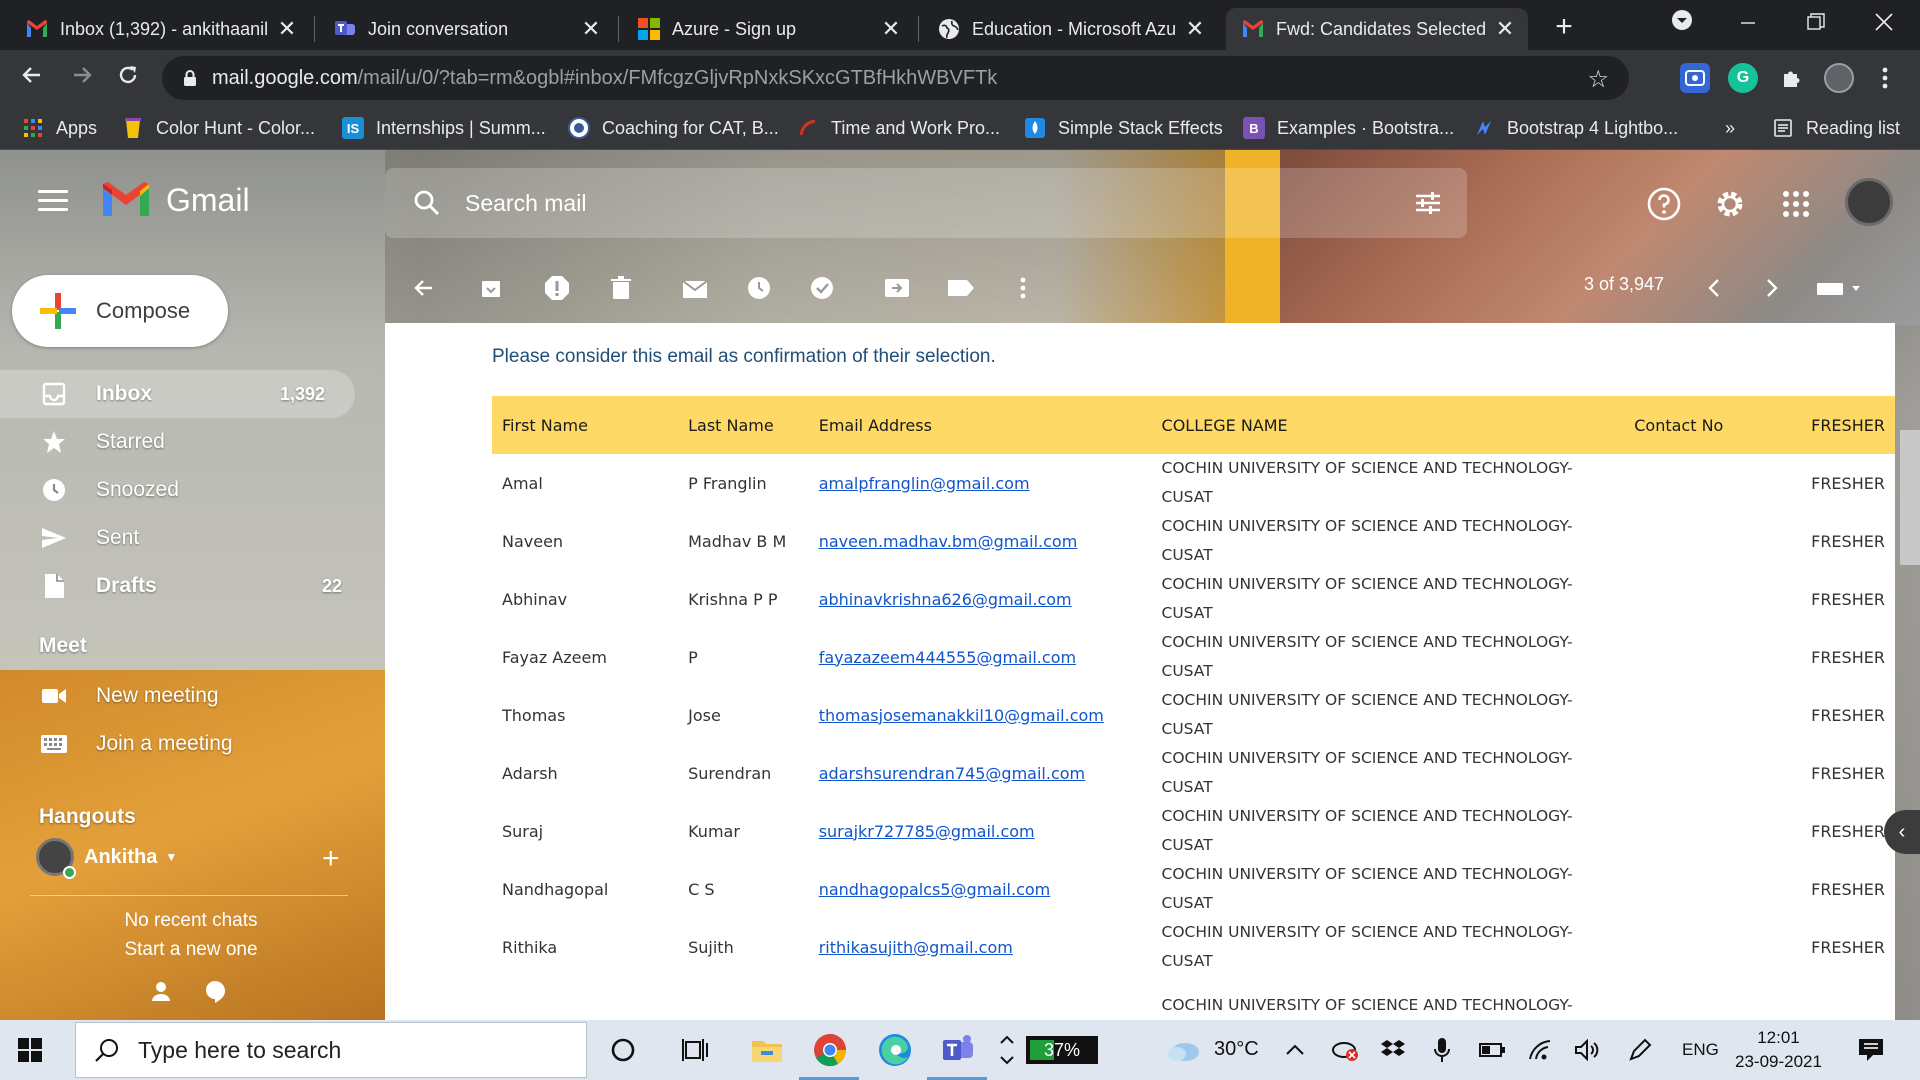  I want to click on mark-unread-icon, so click(695, 288).